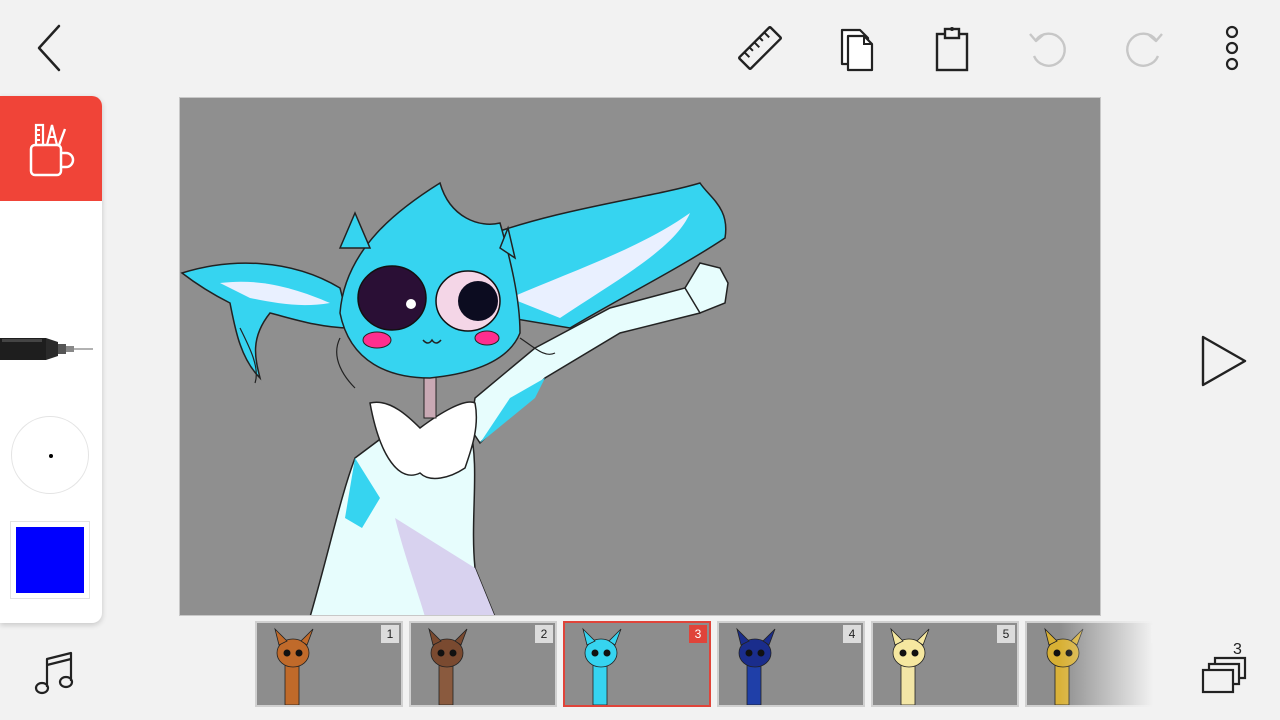 This screenshot has width=1280, height=720. I want to click on brush-button, so click(47, 349).